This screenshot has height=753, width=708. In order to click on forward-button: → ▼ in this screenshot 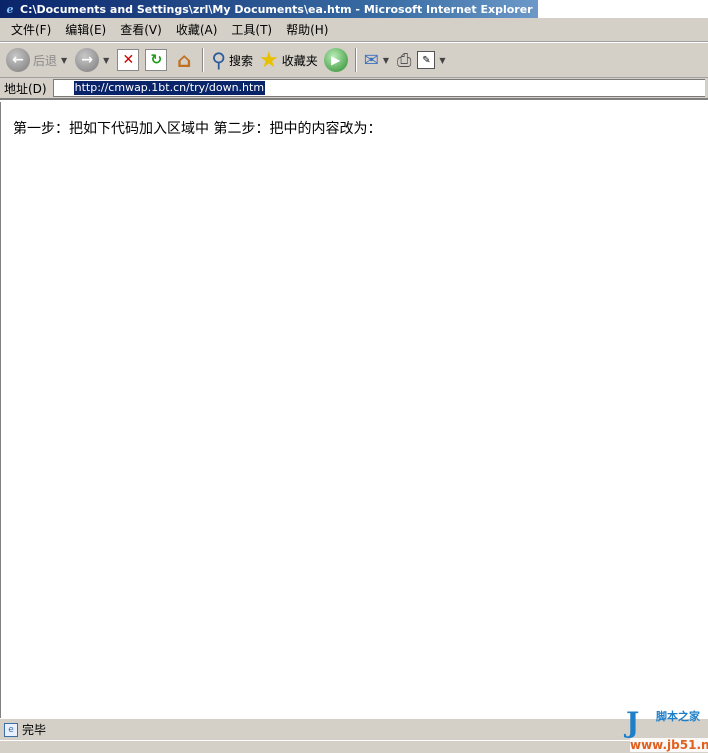, I will do `click(93, 60)`.